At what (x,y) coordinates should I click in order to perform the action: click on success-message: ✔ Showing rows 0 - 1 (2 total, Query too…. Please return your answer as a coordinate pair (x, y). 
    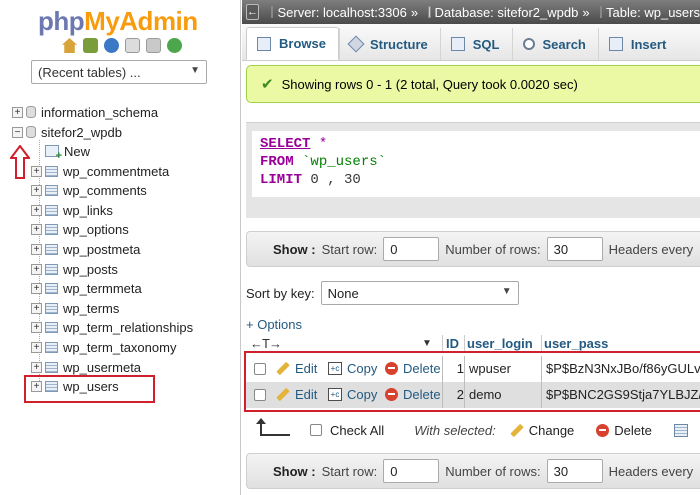
    Looking at the image, I should click on (473, 84).